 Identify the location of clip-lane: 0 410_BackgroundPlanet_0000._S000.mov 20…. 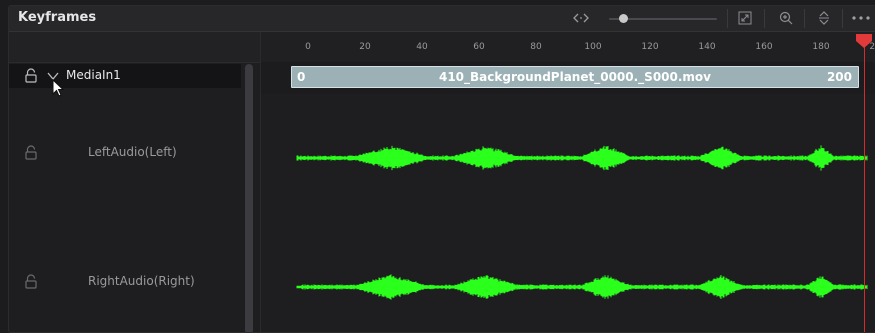
(568, 78).